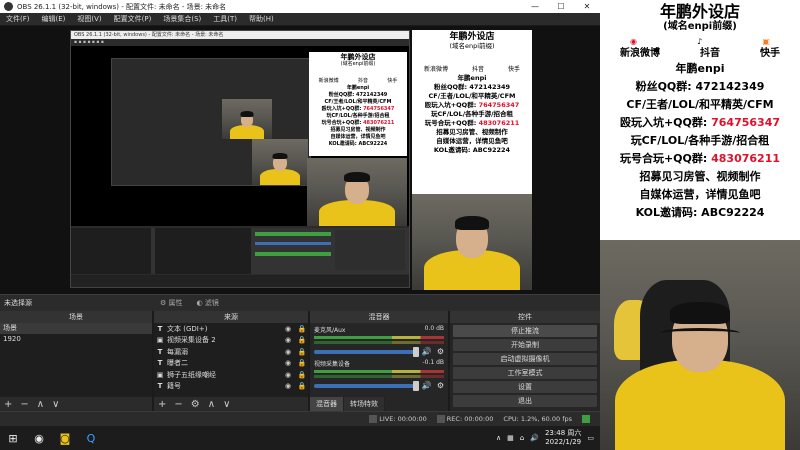 This screenshot has height=450, width=800. What do you see at coordinates (187, 328) in the screenshot?
I see `source-label: 文本 (GDI+)` at bounding box center [187, 328].